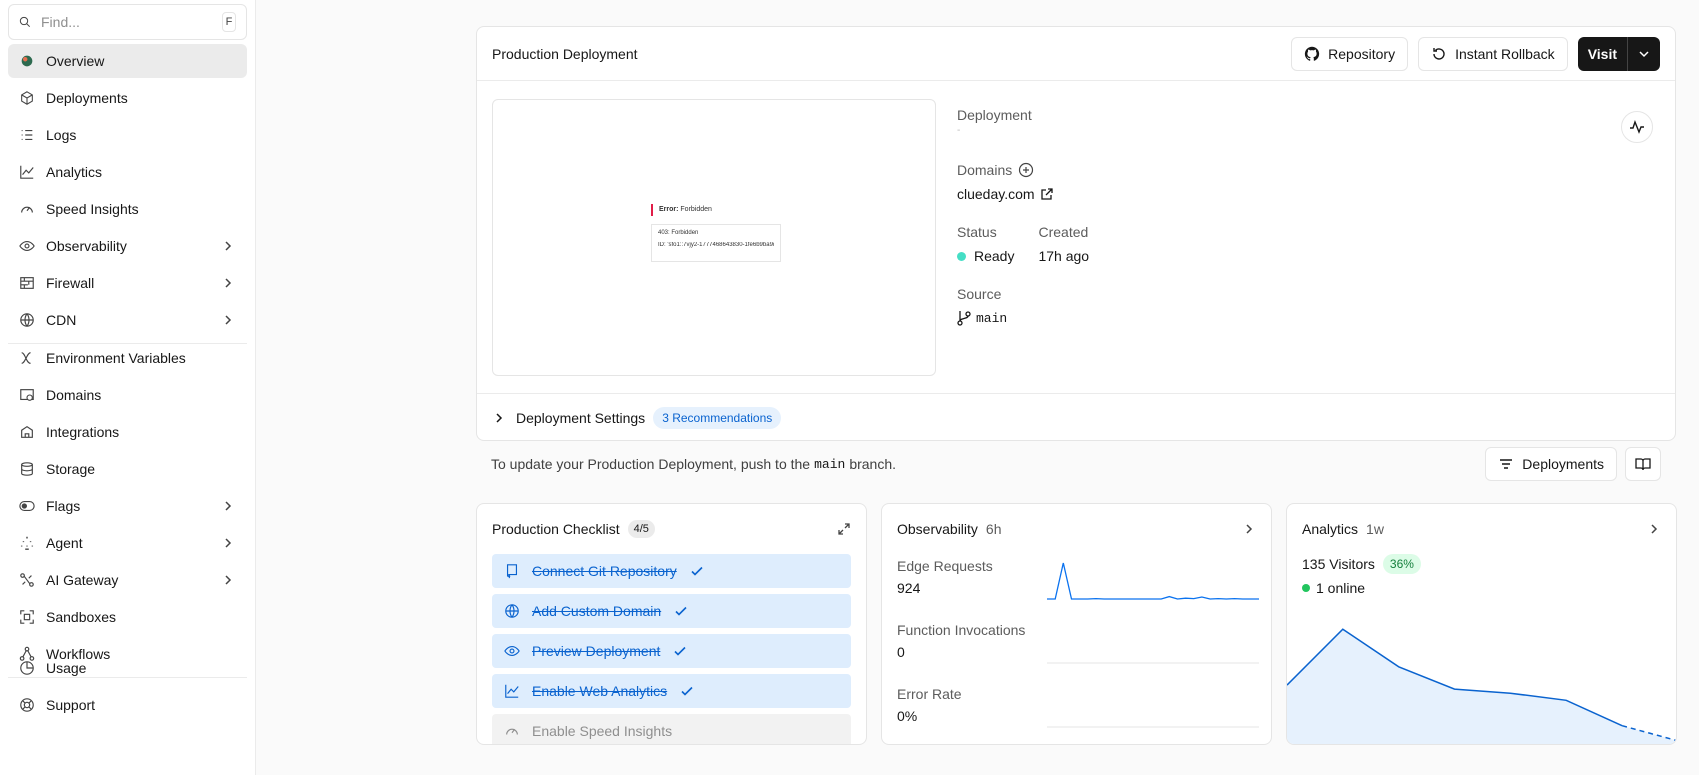  What do you see at coordinates (27, 246) in the screenshot?
I see `eye-icon` at bounding box center [27, 246].